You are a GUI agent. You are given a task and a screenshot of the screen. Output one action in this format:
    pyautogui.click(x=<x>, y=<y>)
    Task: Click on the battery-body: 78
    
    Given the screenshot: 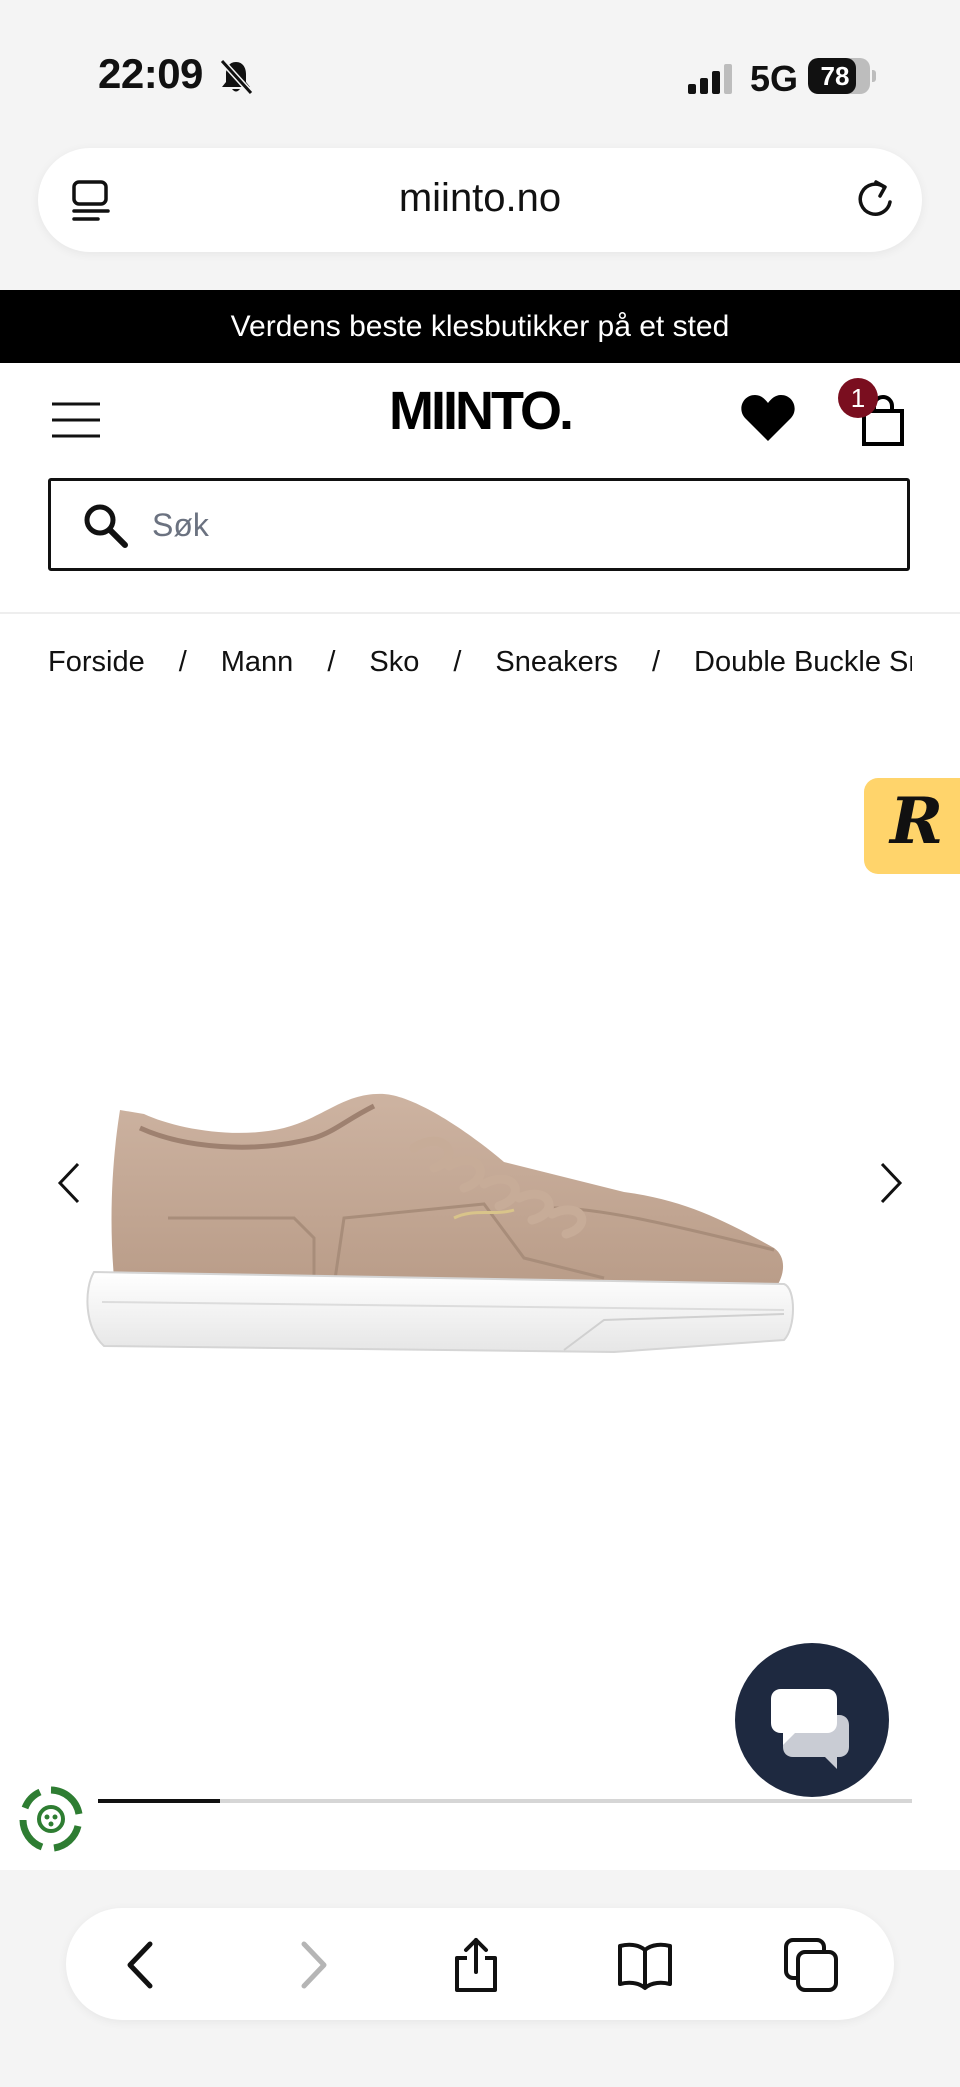 What is the action you would take?
    pyautogui.click(x=839, y=76)
    